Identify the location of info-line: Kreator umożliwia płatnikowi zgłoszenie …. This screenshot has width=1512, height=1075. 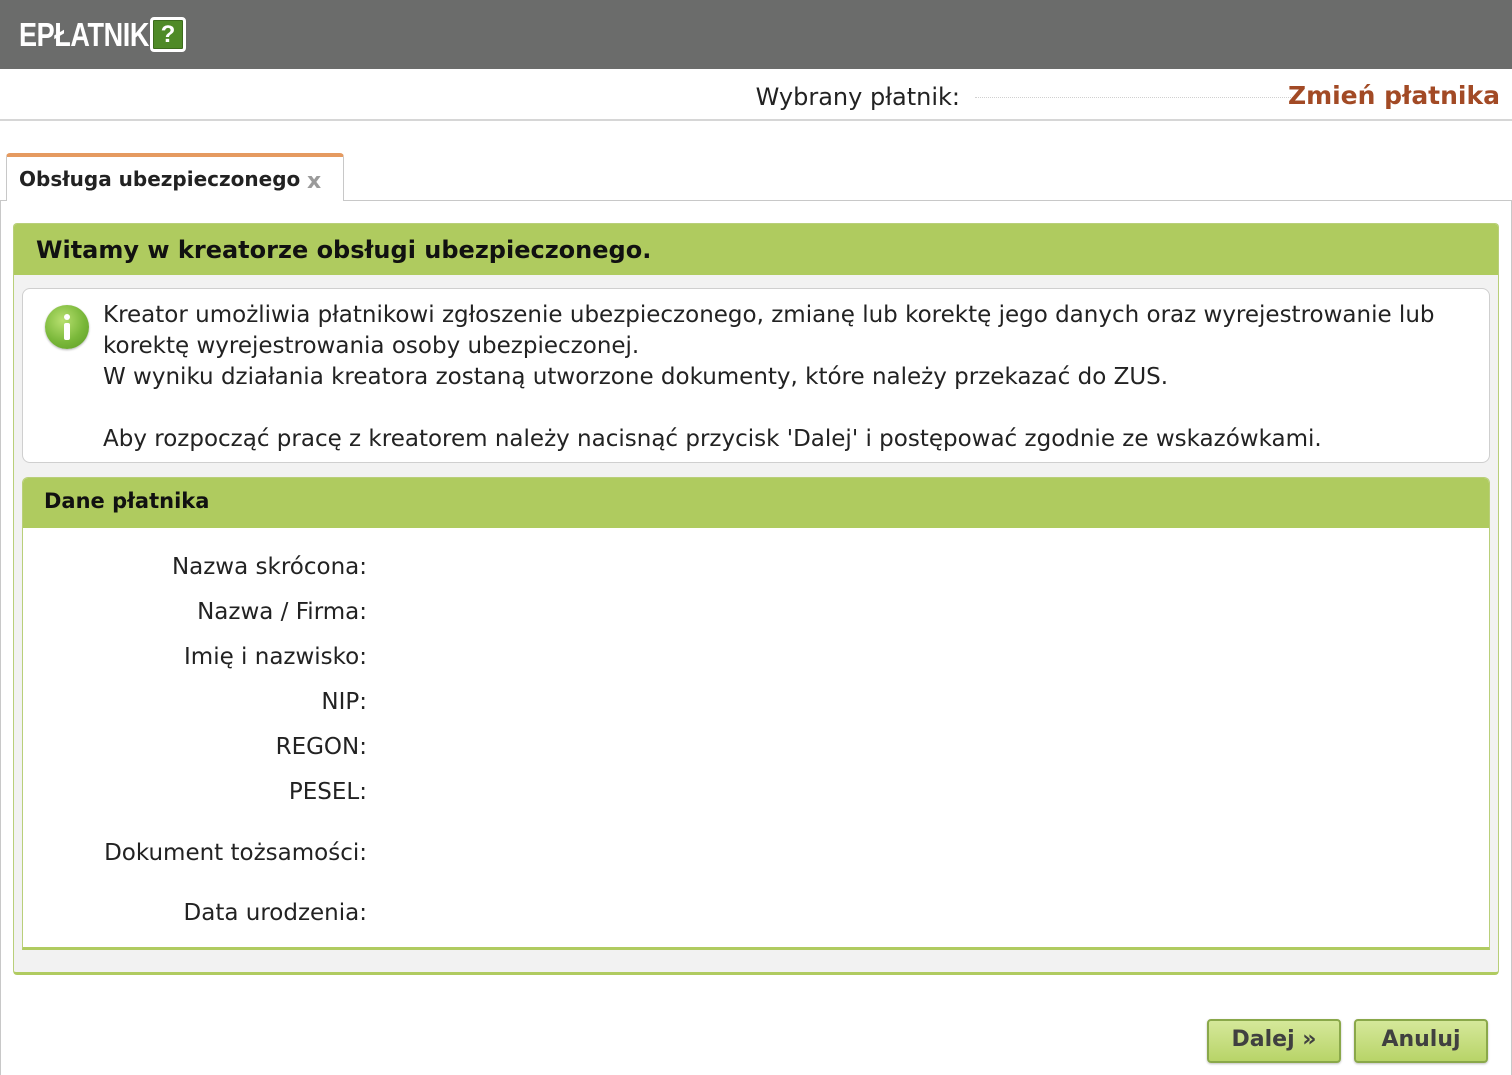
(769, 330).